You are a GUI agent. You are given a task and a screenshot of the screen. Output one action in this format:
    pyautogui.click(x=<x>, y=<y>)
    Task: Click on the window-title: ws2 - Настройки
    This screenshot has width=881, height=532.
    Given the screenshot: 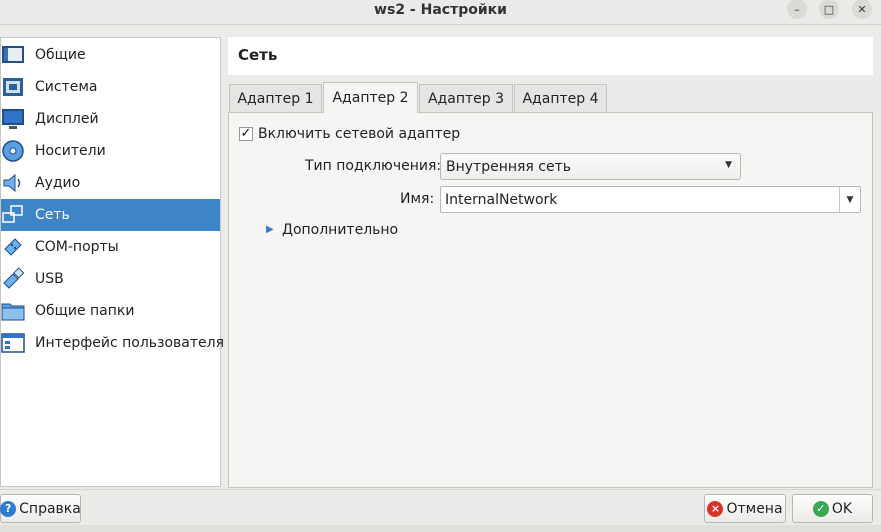 What is the action you would take?
    pyautogui.click(x=440, y=10)
    